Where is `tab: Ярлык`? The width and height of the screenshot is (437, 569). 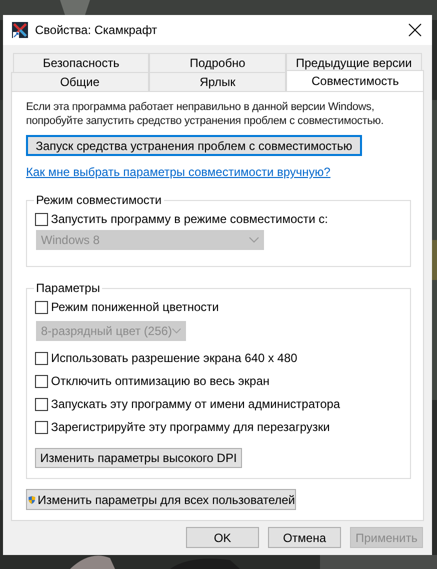
tab: Ярлык is located at coordinates (217, 81).